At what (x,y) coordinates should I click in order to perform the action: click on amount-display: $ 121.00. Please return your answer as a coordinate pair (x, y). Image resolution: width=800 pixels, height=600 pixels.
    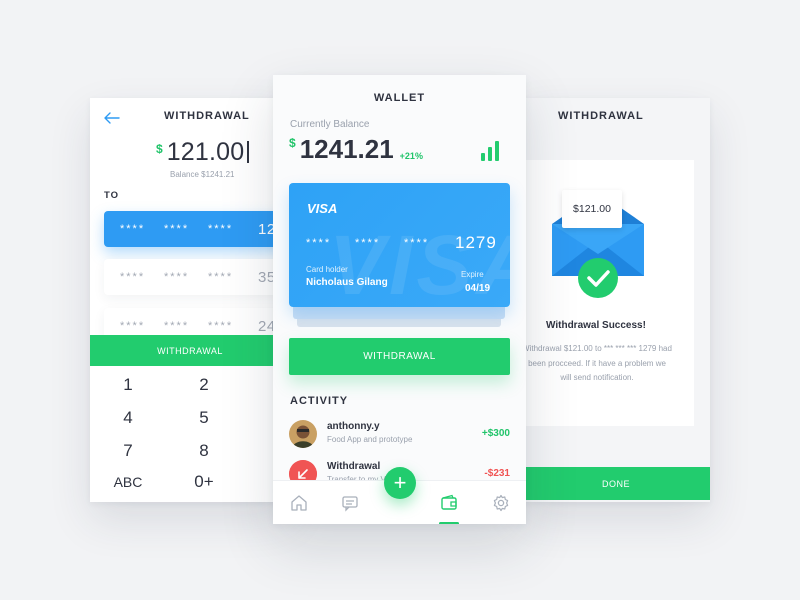
    Looking at the image, I should click on (203, 152).